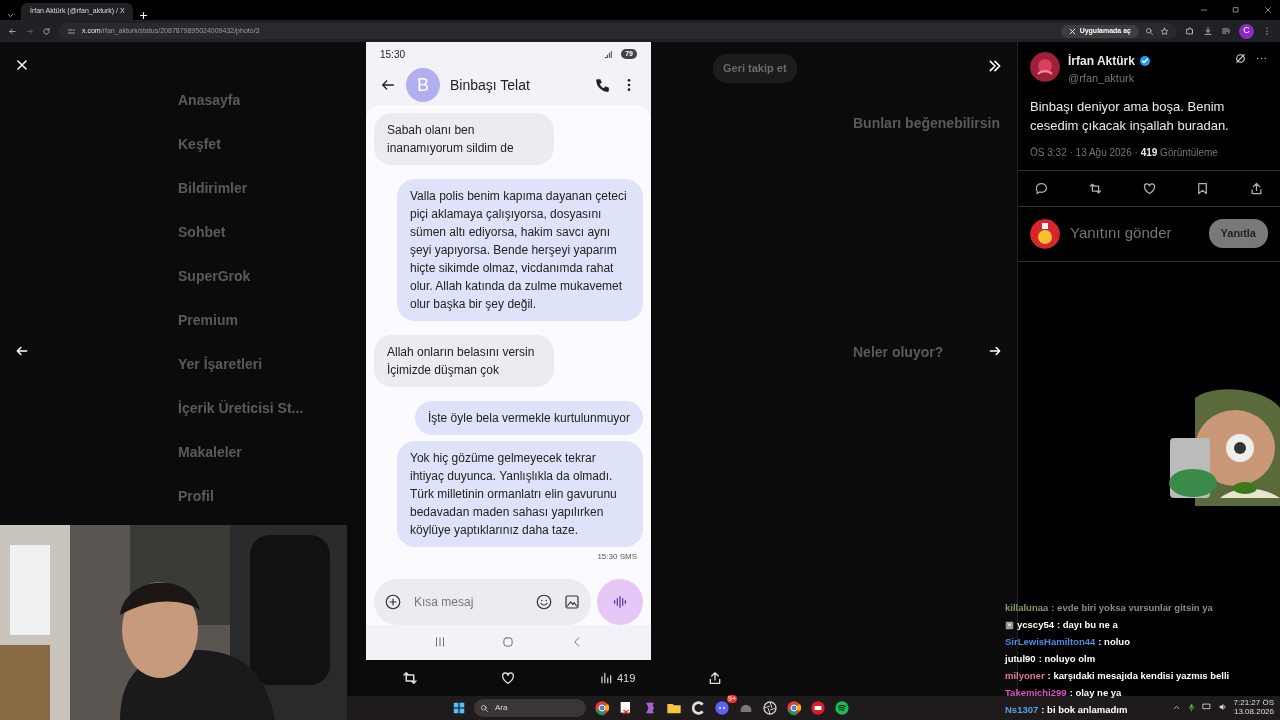  Describe the element at coordinates (722, 708) in the screenshot. I see `discord-icon` at that location.